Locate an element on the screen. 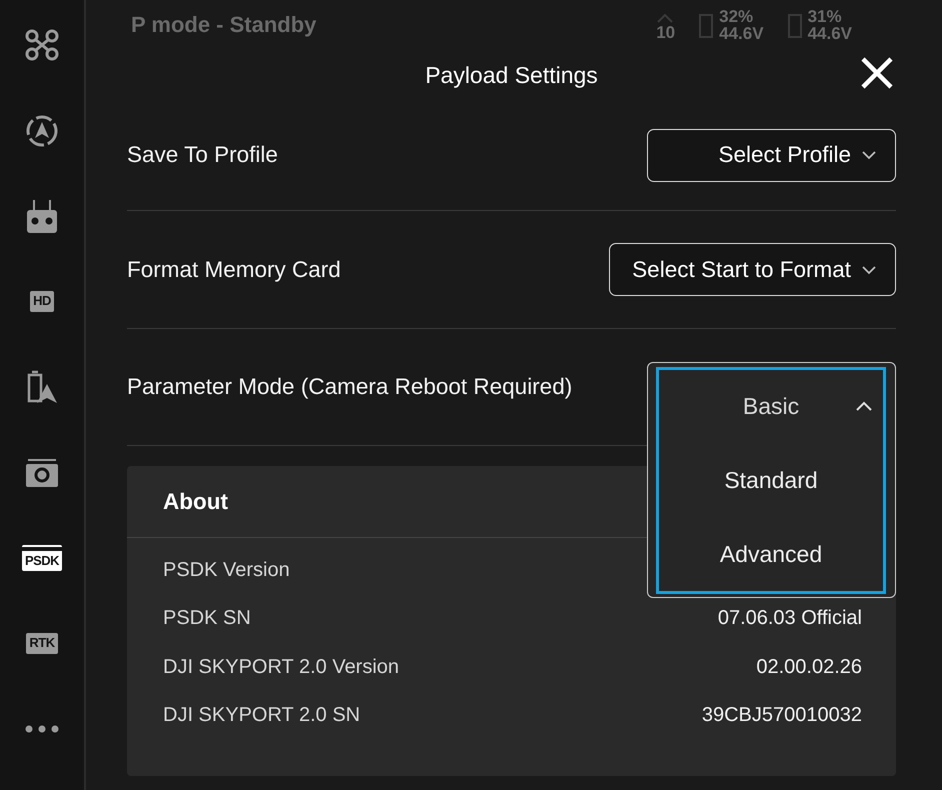 This screenshot has width=942, height=790. setting-label: Format Memory Card is located at coordinates (234, 269).